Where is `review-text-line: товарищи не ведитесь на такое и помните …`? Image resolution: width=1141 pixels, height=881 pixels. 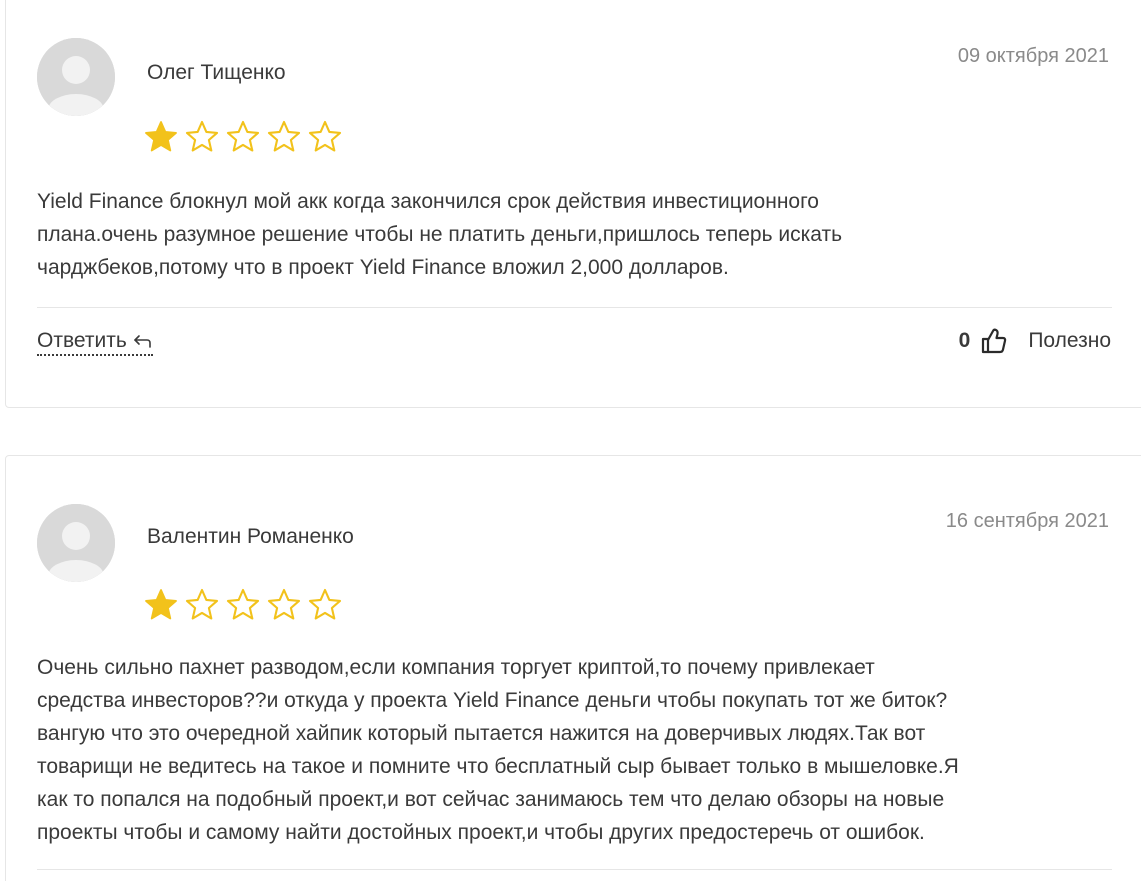
review-text-line: товарищи не ведитесь на такое и помните … is located at coordinates (498, 766).